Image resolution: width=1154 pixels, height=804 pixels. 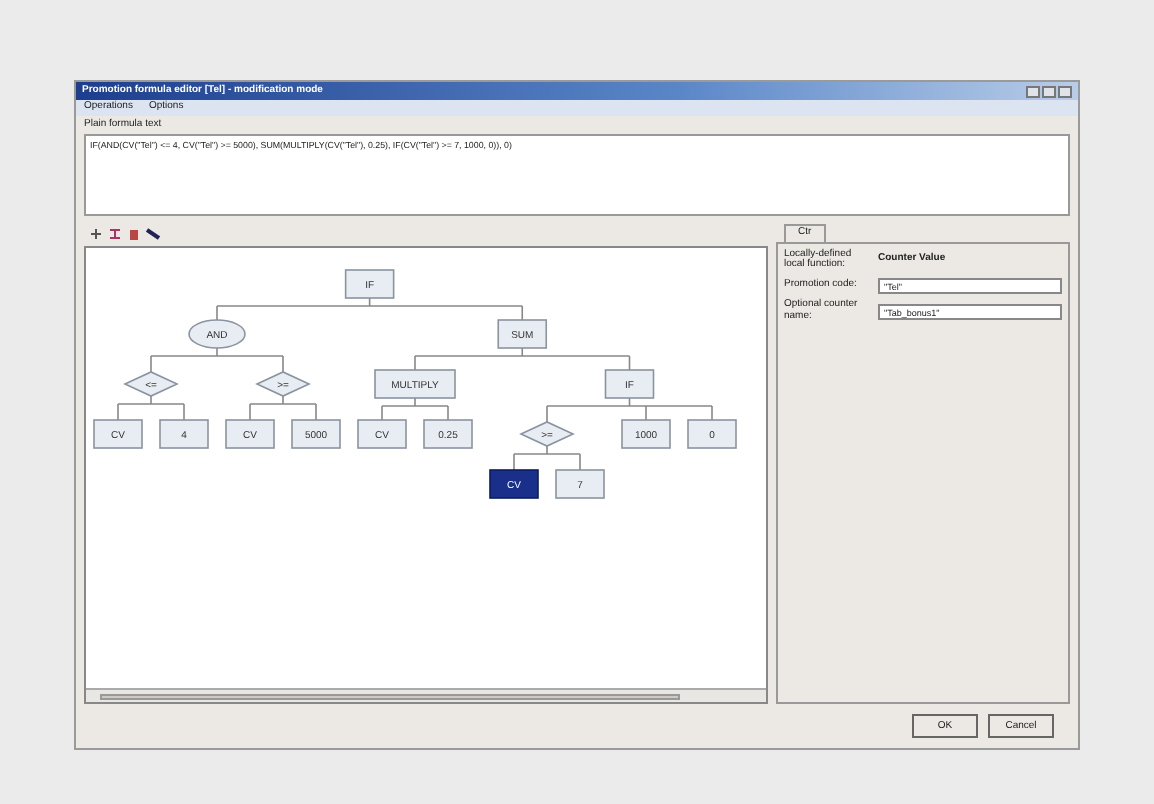 I want to click on delete-icon, so click(x=134, y=234).